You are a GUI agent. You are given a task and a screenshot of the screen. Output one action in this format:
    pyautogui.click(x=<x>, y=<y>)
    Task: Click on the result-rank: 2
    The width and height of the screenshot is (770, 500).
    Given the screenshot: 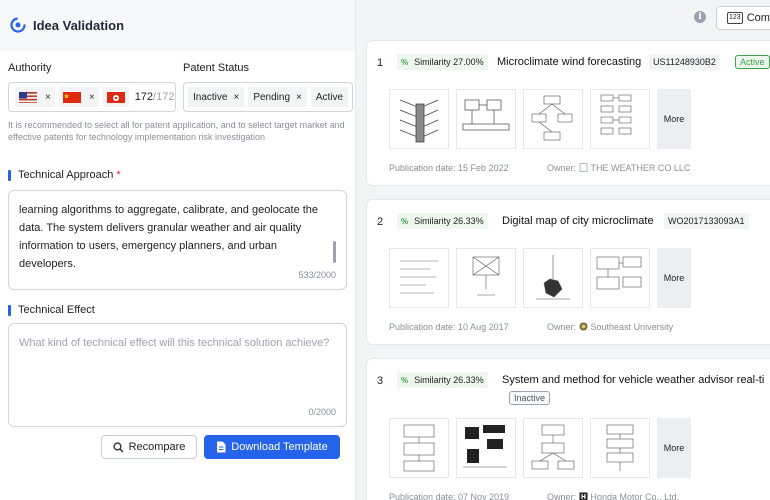 What is the action you would take?
    pyautogui.click(x=380, y=222)
    